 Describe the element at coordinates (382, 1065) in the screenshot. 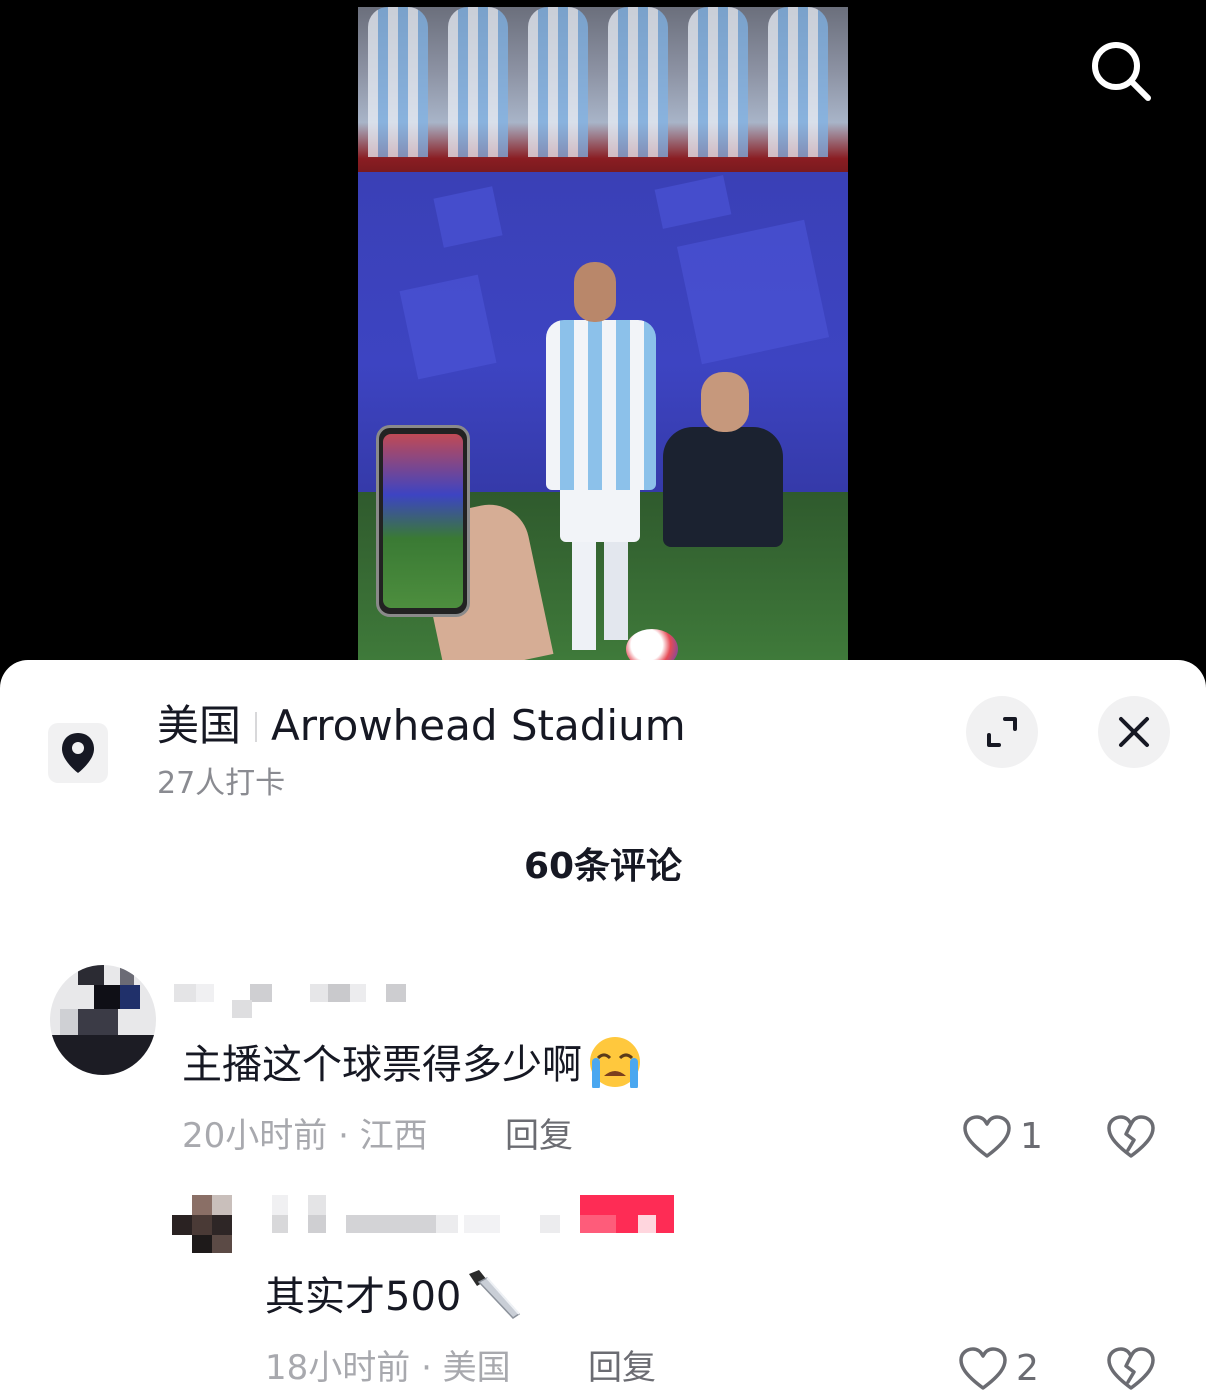

I see `comment-body: 主播这个球票得多少啊` at that location.